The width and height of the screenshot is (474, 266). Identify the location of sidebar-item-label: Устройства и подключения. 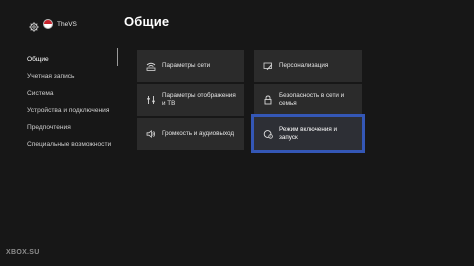
(68, 110).